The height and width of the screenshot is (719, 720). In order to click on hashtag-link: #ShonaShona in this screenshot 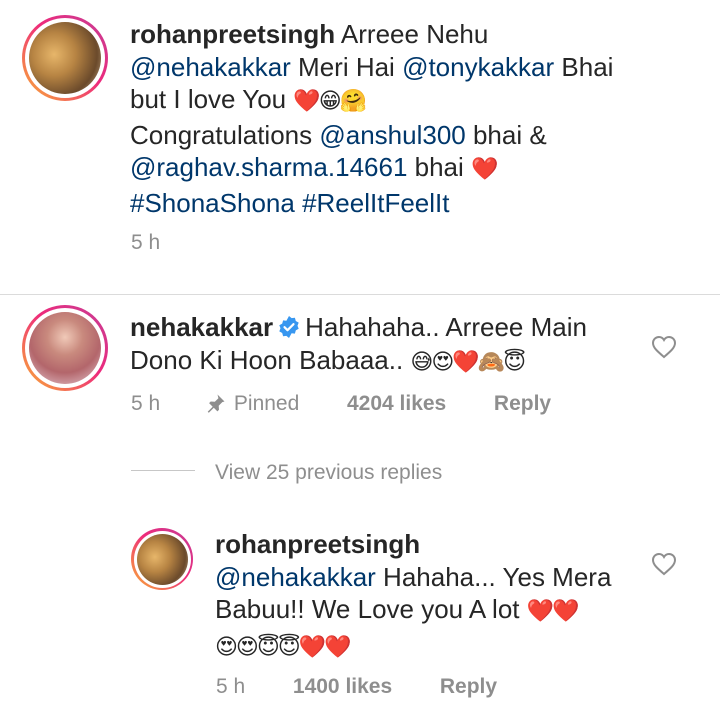, I will do `click(212, 203)`.